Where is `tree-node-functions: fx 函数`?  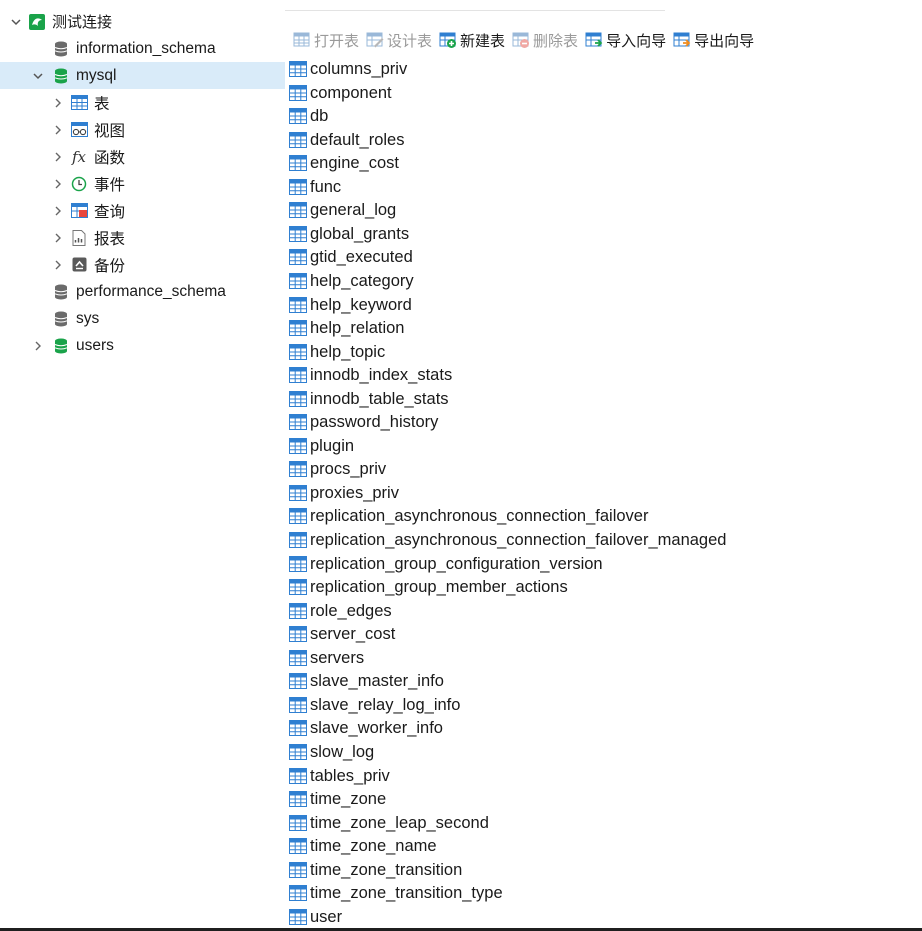
tree-node-functions: fx 函数 is located at coordinates (142, 156).